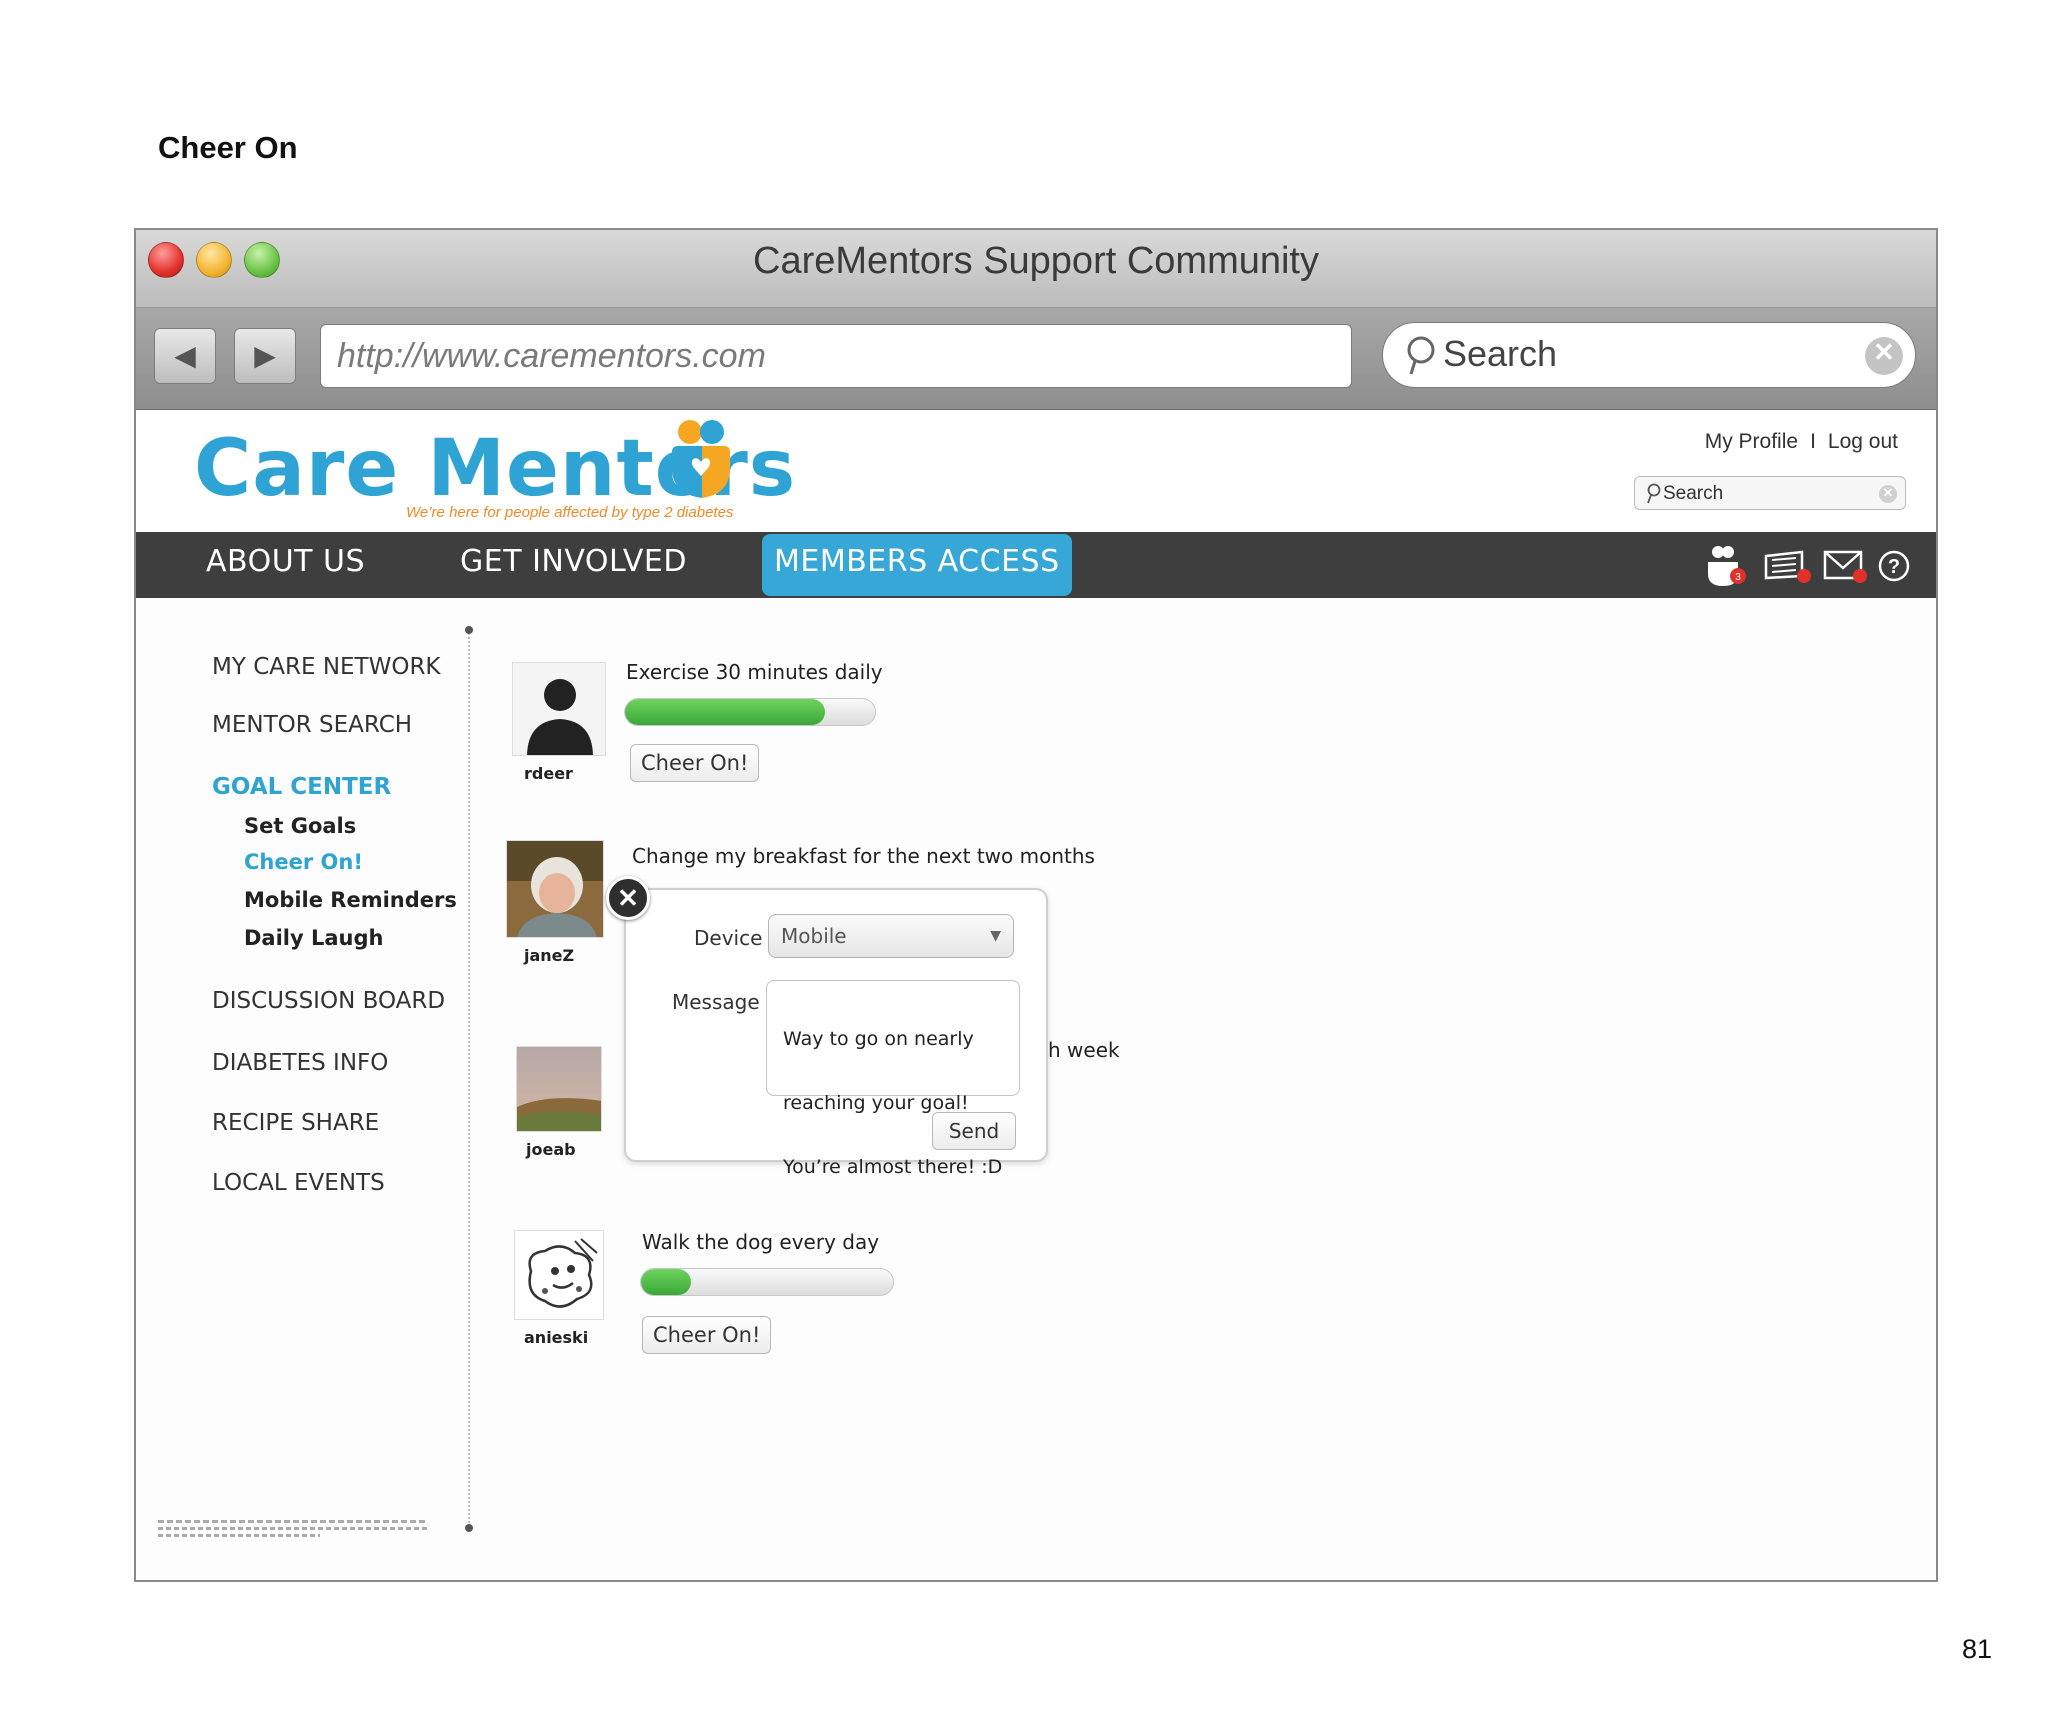  What do you see at coordinates (716, 1002) in the screenshot?
I see `message-label: Message` at bounding box center [716, 1002].